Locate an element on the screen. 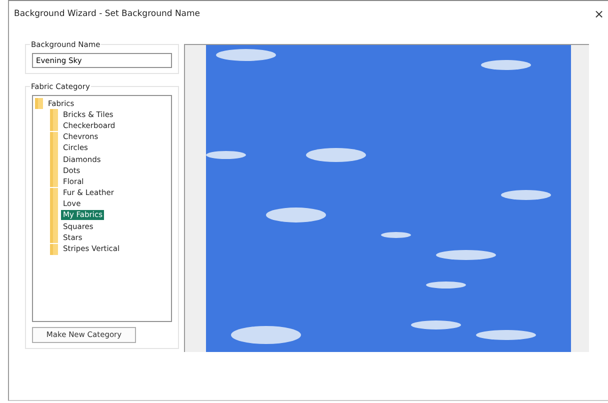 Image resolution: width=608 pixels, height=403 pixels. folder-icon is located at coordinates (39, 104).